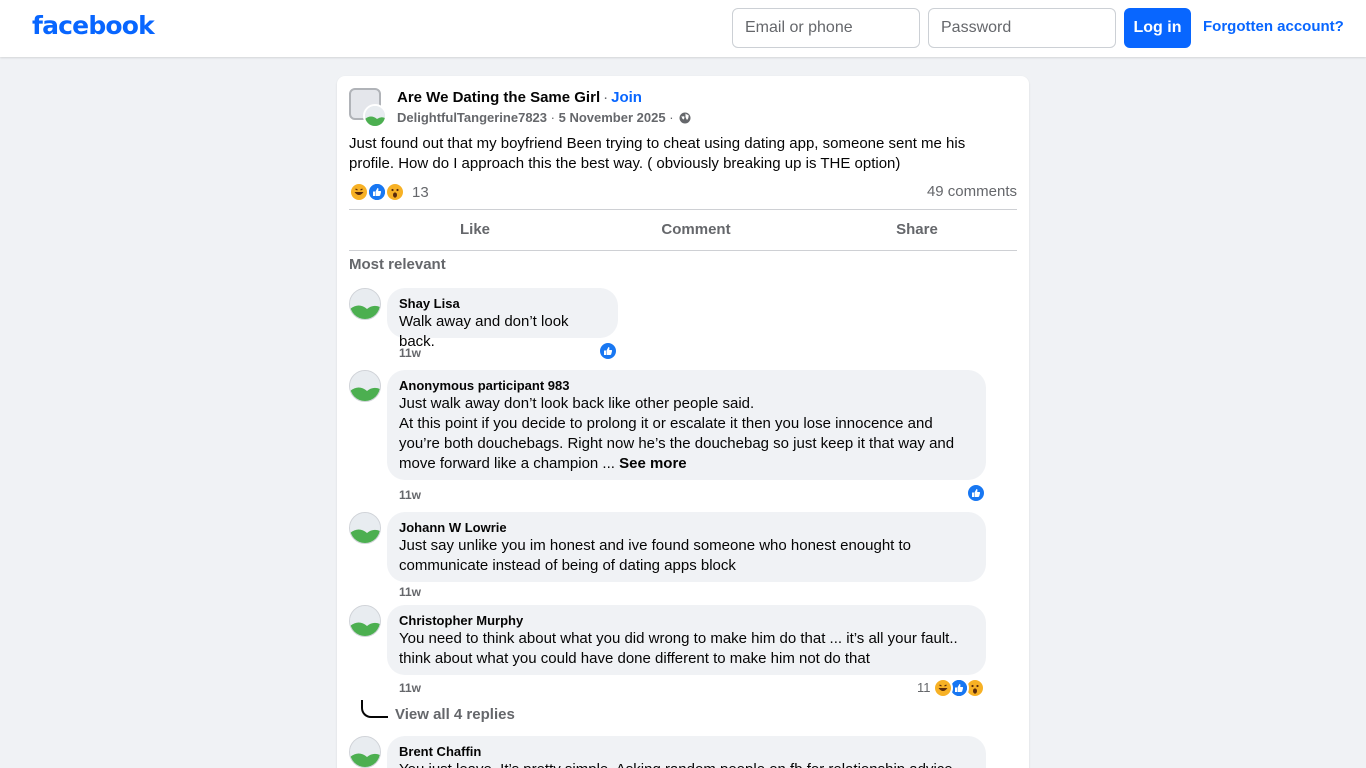 The width and height of the screenshot is (1366, 768). I want to click on facebook-logo: facebook, so click(93, 25).